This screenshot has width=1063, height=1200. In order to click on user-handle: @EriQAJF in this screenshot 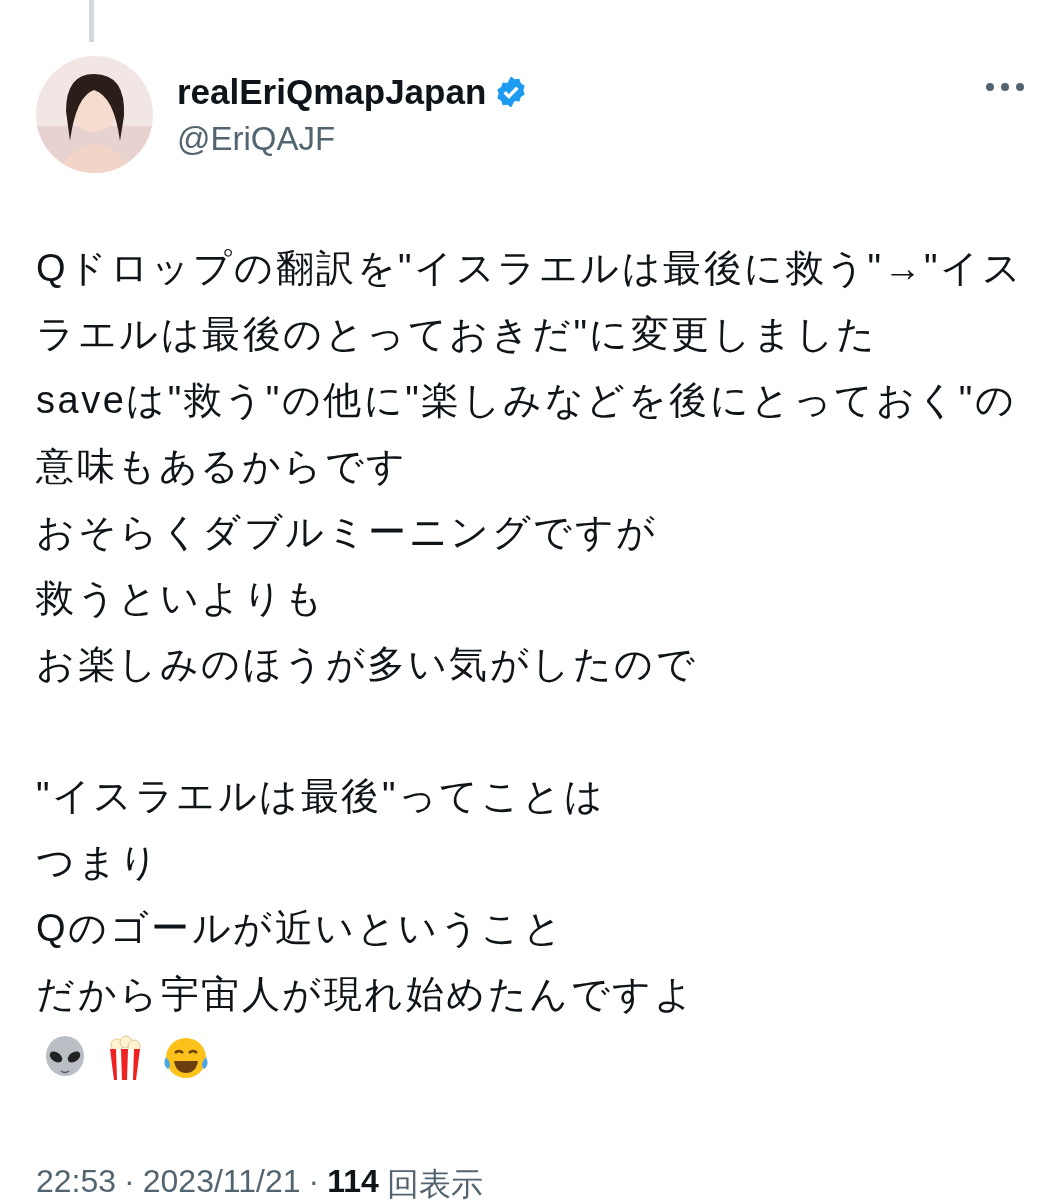, I will do `click(353, 138)`.